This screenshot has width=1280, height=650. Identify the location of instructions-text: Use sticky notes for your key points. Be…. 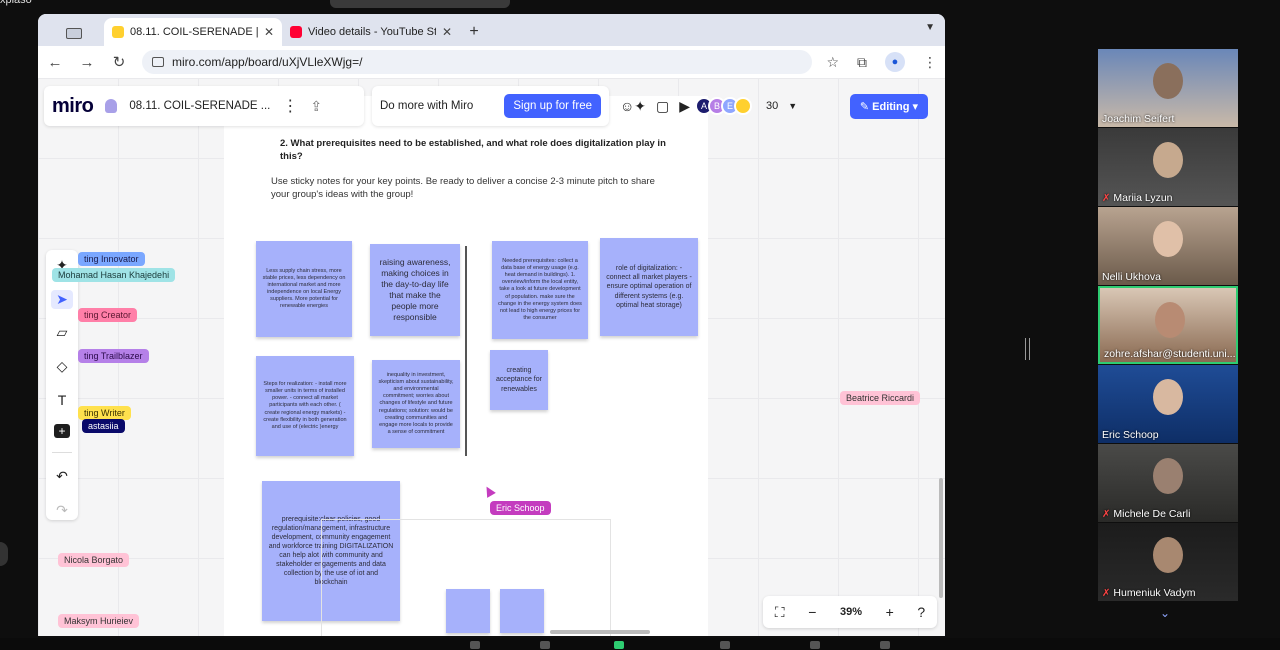
(463, 188).